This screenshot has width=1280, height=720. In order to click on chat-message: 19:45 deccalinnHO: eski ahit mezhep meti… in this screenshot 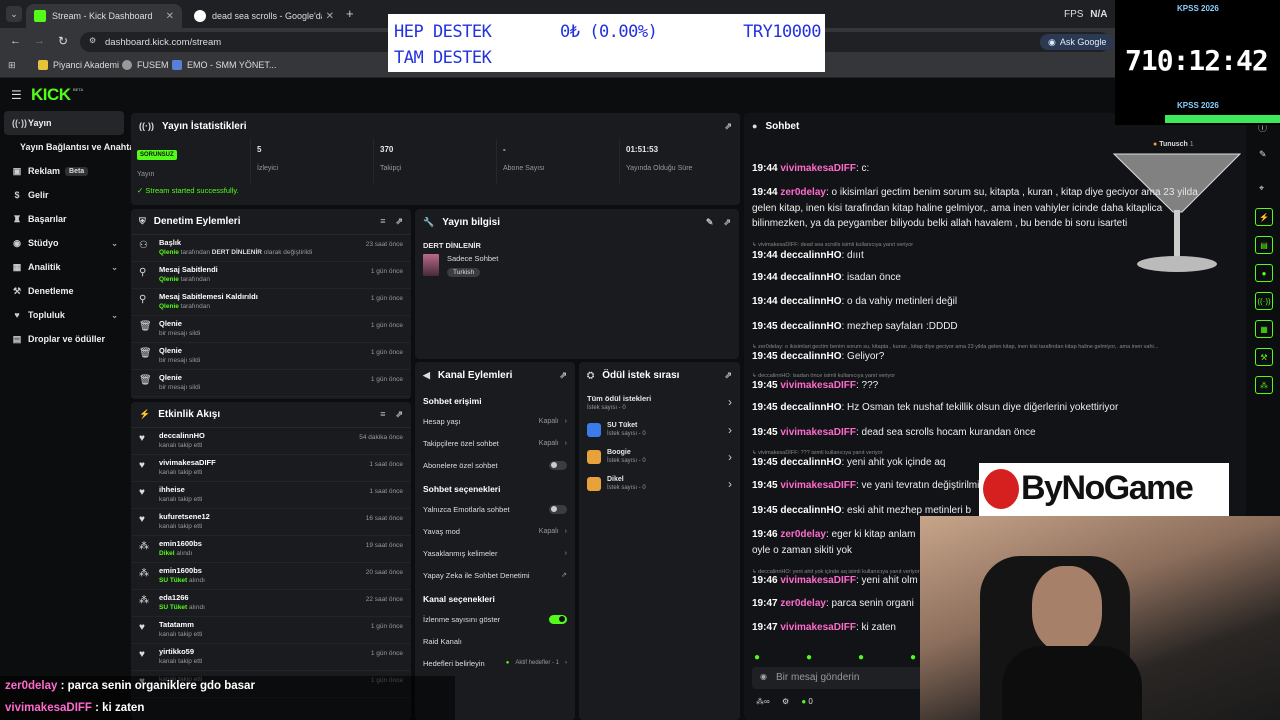, I will do `click(861, 510)`.